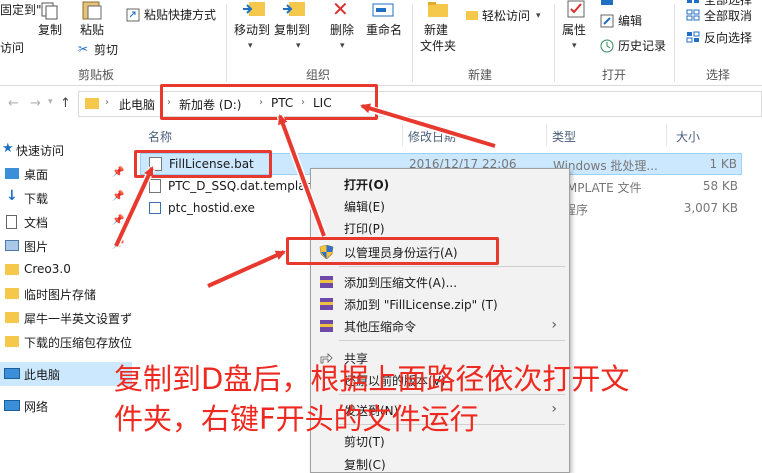 The height and width of the screenshot is (473, 762). Describe the element at coordinates (298, 46) in the screenshot. I see `copy-to-chevron-icon: ▾` at that location.